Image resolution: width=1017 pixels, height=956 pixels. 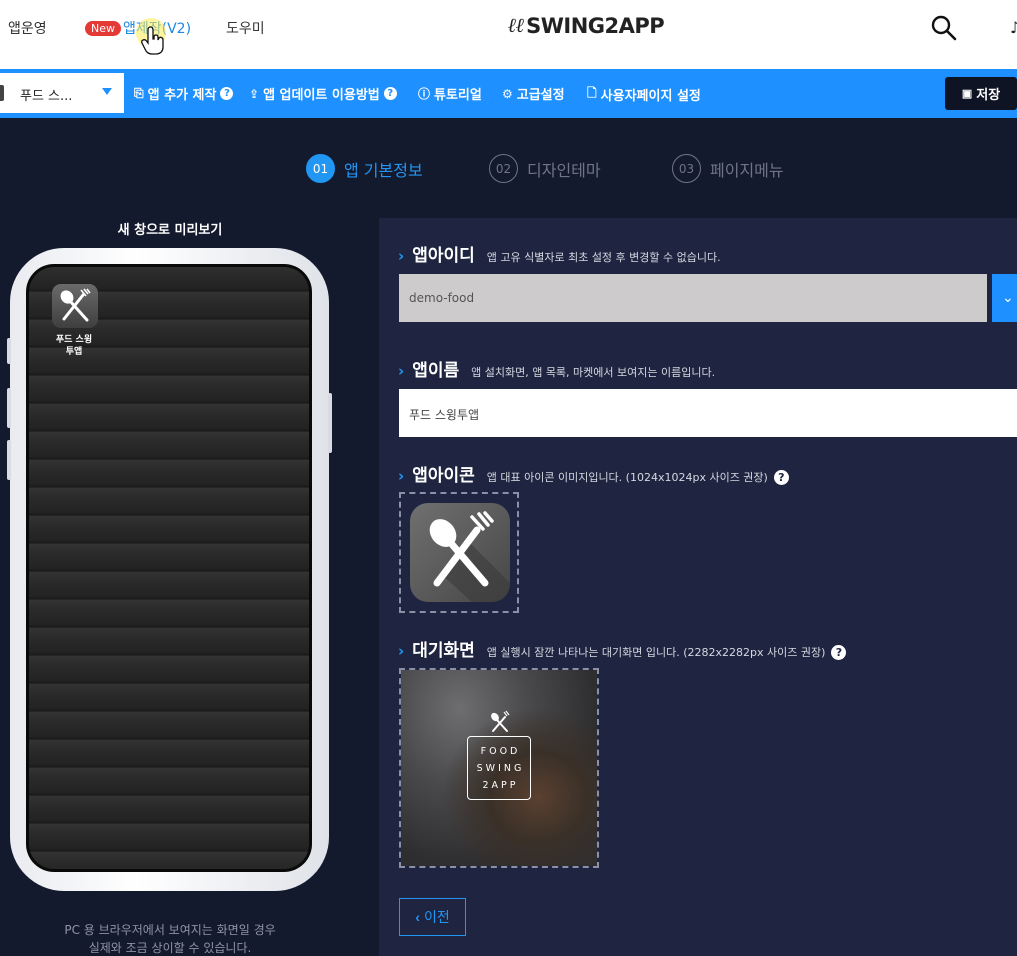 I want to click on splash-logo-line: 2APP, so click(x=500, y=785).